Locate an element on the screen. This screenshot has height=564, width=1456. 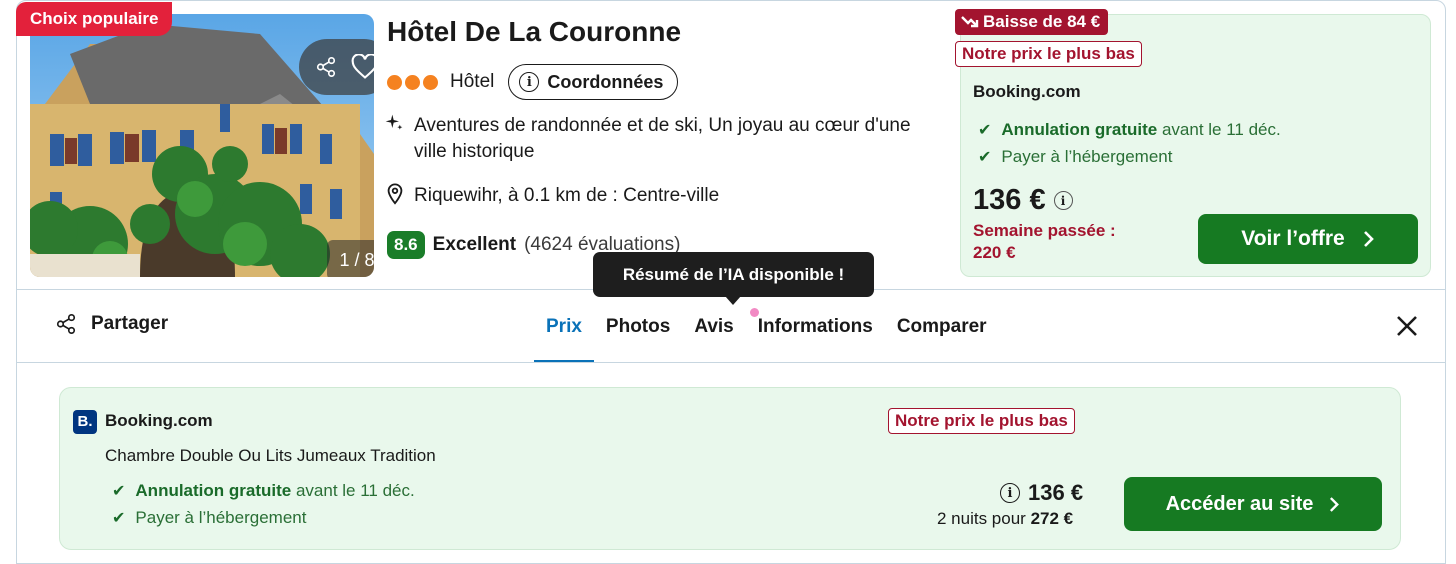
offer-price: i 136 € is located at coordinates (1041, 493).